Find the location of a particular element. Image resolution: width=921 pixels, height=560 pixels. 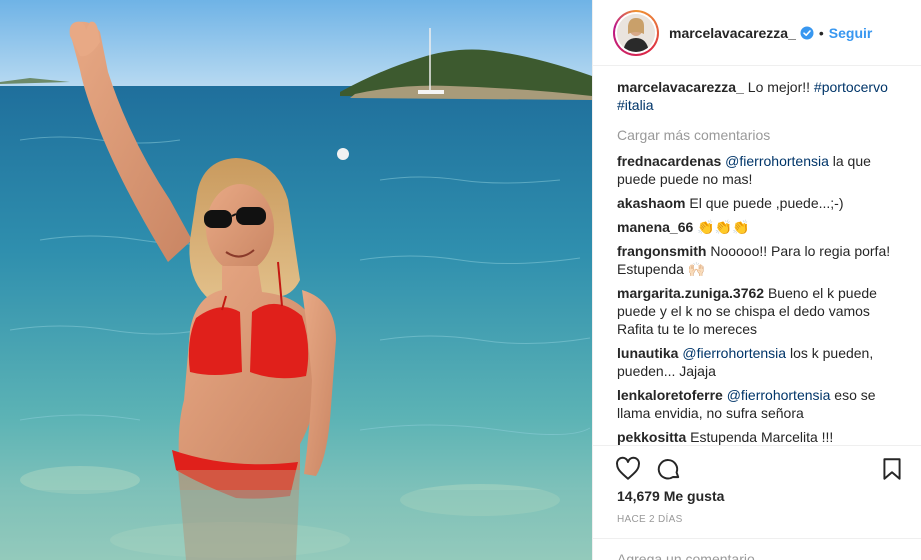

add-comment-bar is located at coordinates (757, 549).